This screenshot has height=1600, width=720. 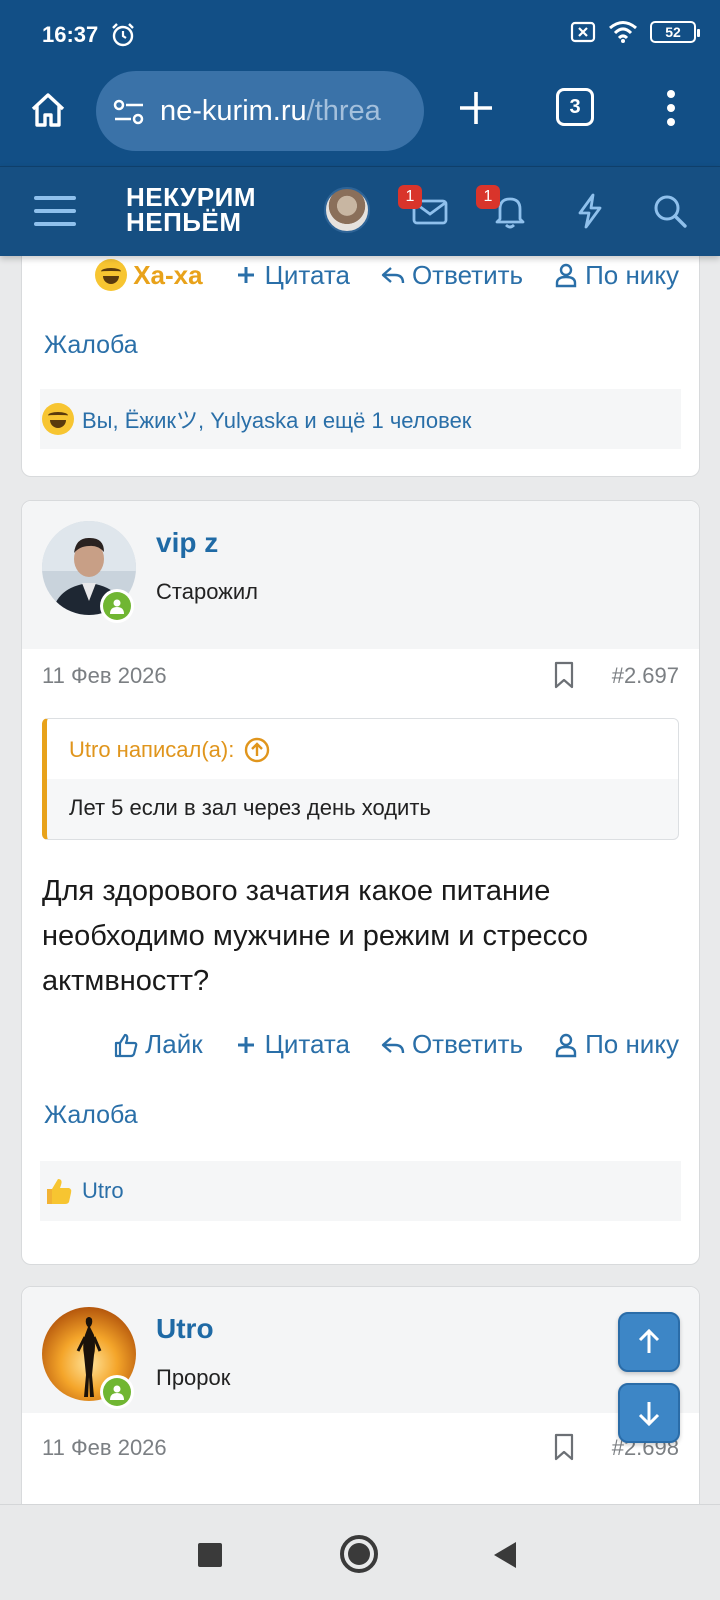 What do you see at coordinates (347, 210) in the screenshot?
I see `account-avatar` at bounding box center [347, 210].